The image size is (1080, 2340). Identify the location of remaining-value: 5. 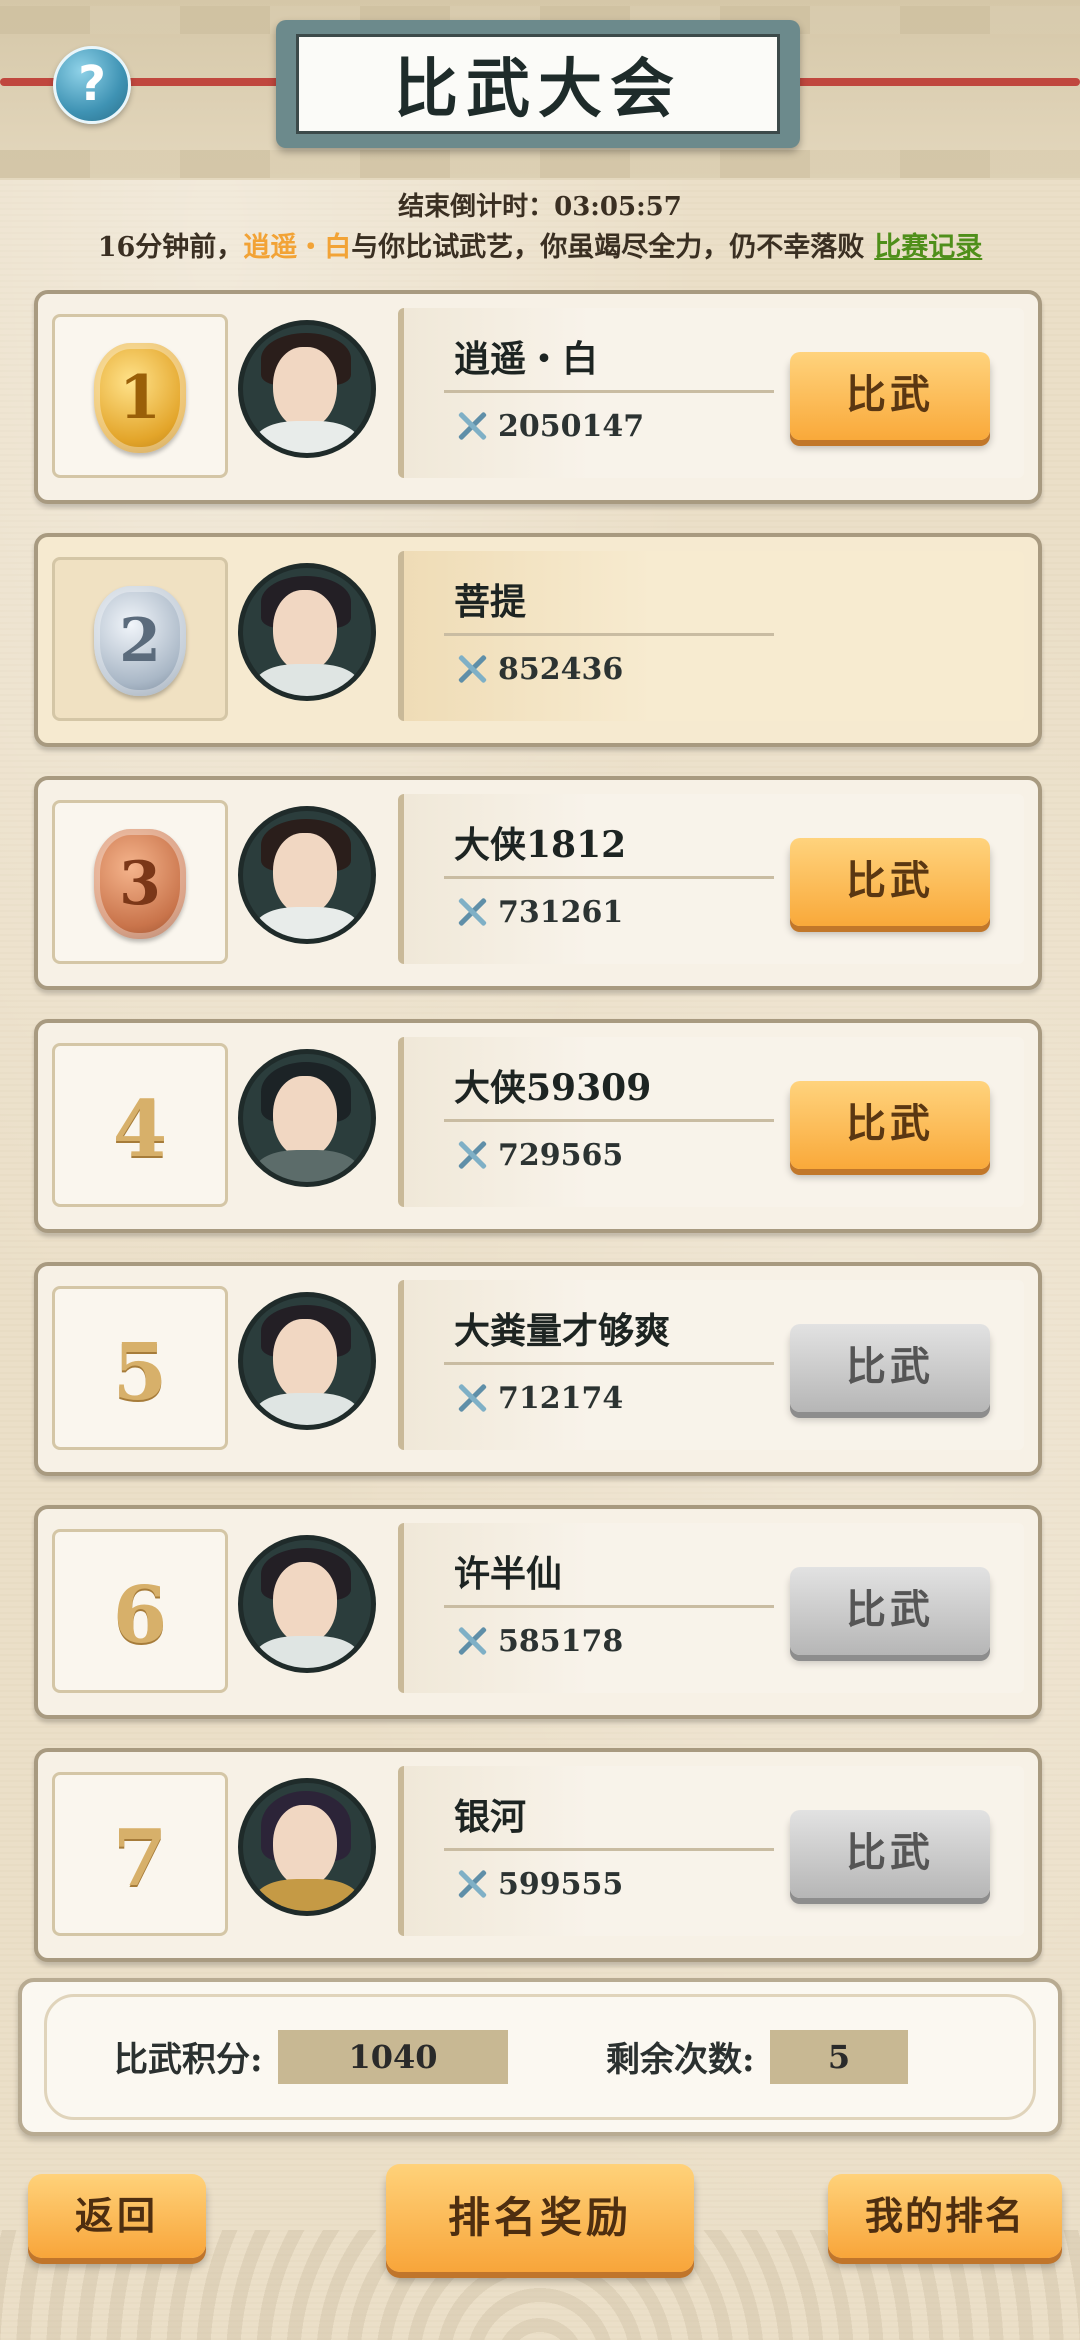
(839, 2057).